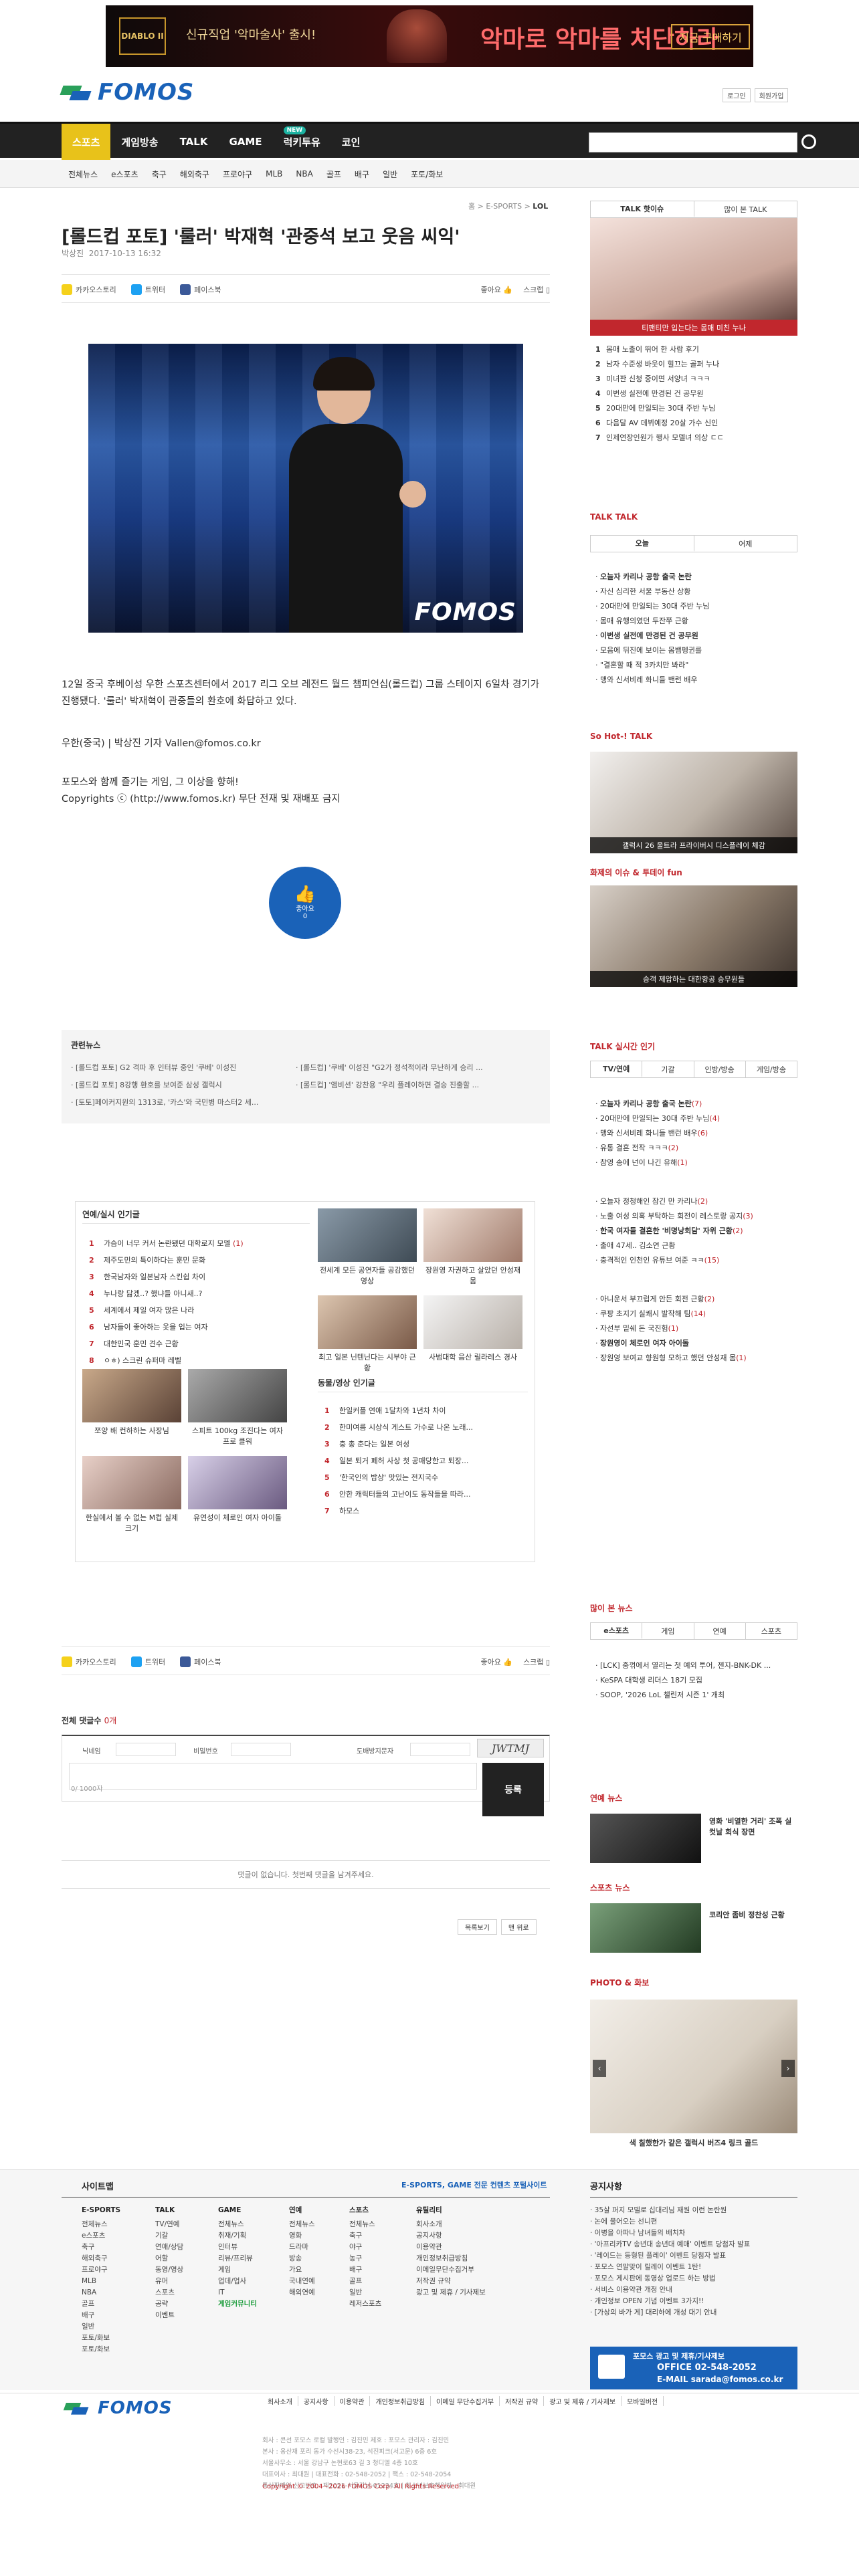 This screenshot has height=2576, width=859. Describe the element at coordinates (178, 1068) in the screenshot. I see `related-news-item: · [롤드컵 포토] G2 격파 후 인터뷰 중인 '쿠베' 이성진` at that location.